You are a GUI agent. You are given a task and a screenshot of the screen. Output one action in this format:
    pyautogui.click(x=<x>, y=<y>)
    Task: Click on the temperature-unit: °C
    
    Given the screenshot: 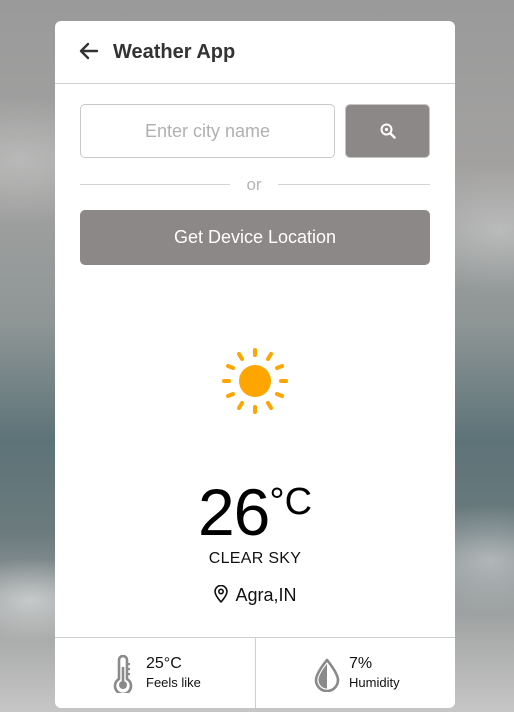 What is the action you would take?
    pyautogui.click(x=291, y=502)
    